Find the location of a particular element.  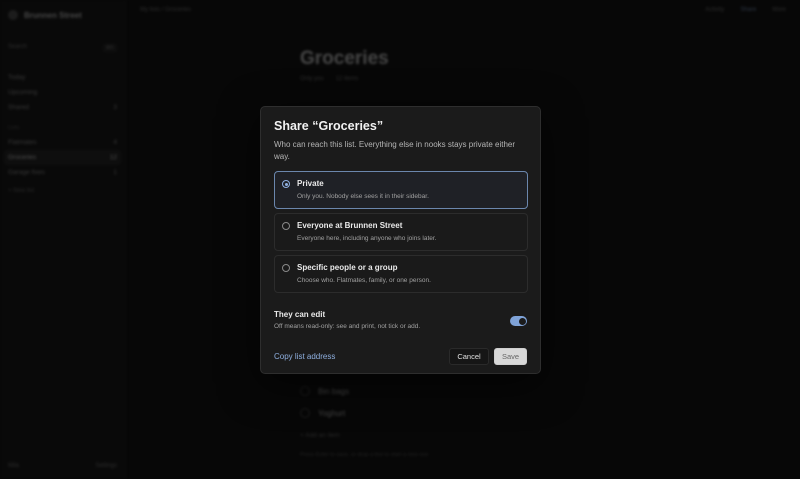

option-title: Private is located at coordinates (310, 183).